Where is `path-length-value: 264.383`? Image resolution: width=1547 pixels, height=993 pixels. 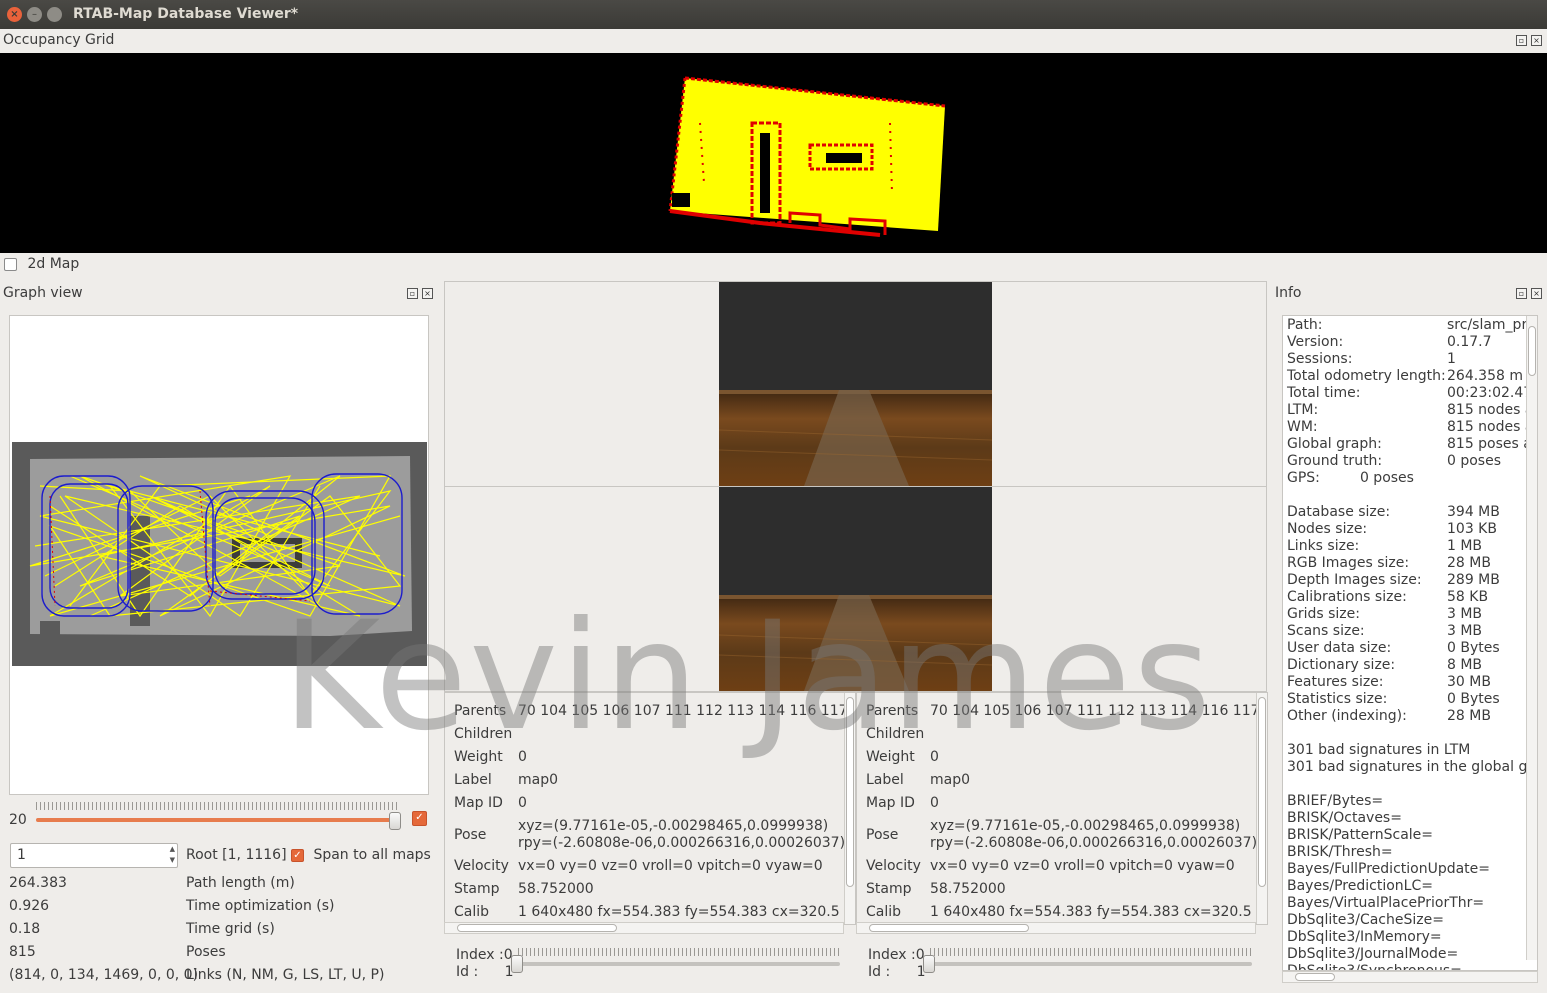 path-length-value: 264.383 is located at coordinates (38, 883).